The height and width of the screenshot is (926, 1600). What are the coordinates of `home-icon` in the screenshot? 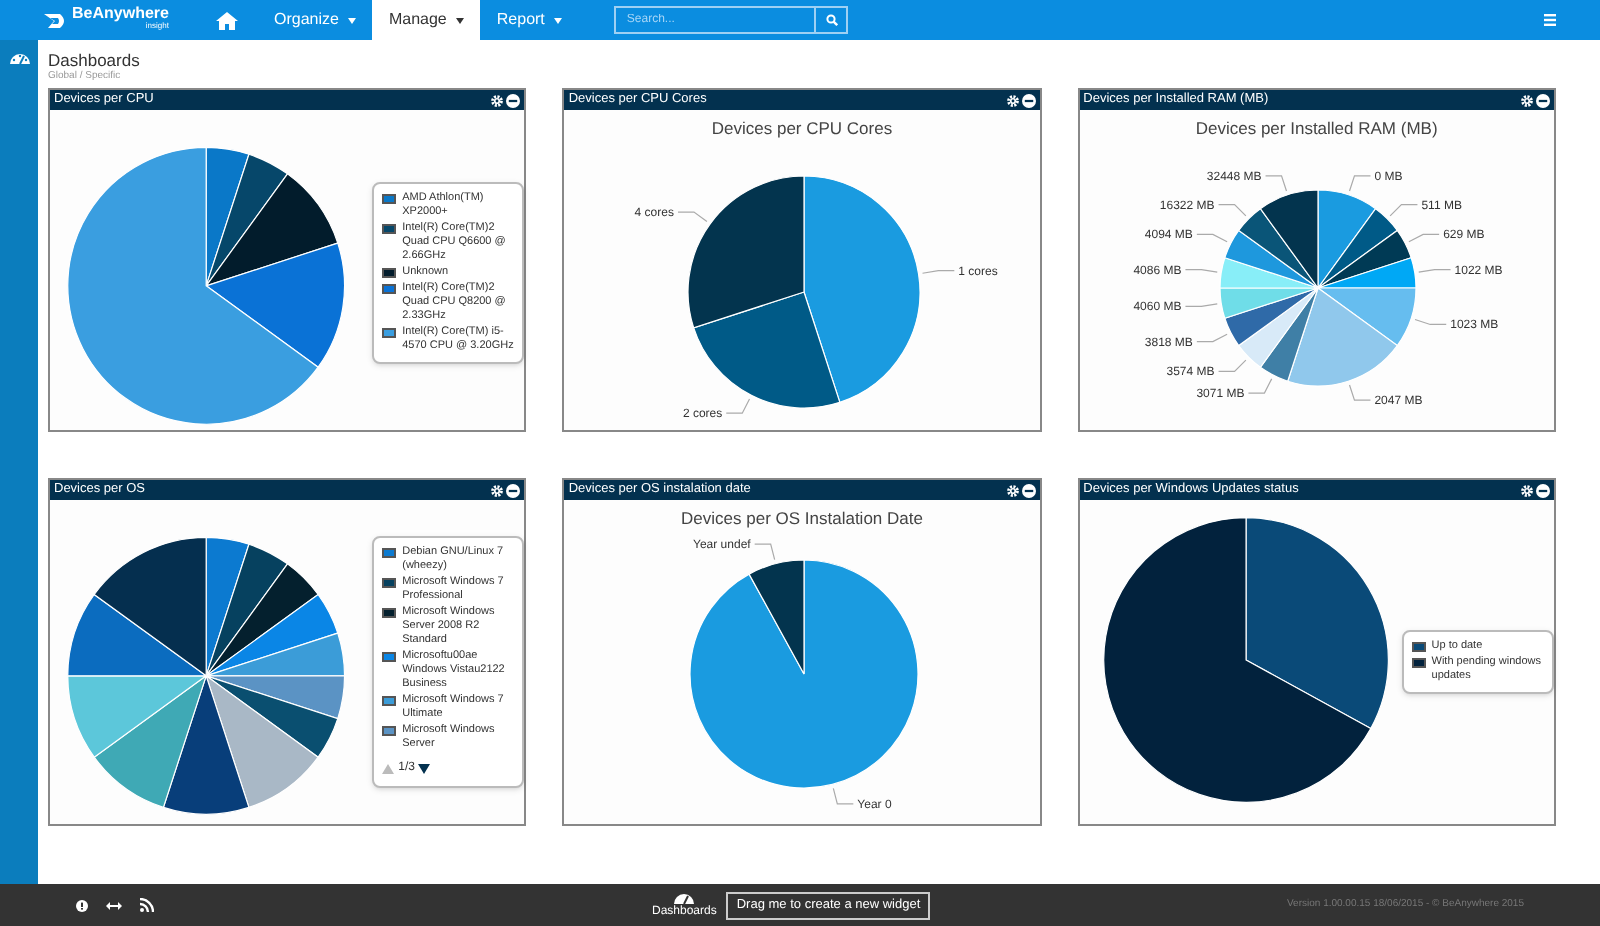 It's located at (227, 20).